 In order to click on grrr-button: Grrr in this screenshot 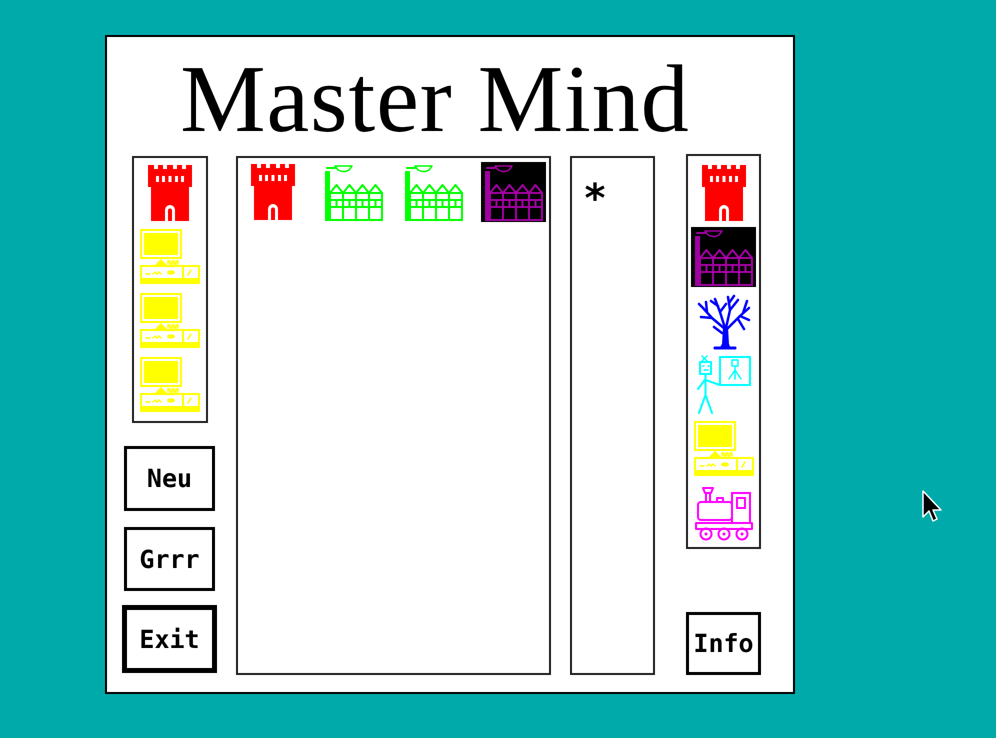, I will do `click(169, 559)`.